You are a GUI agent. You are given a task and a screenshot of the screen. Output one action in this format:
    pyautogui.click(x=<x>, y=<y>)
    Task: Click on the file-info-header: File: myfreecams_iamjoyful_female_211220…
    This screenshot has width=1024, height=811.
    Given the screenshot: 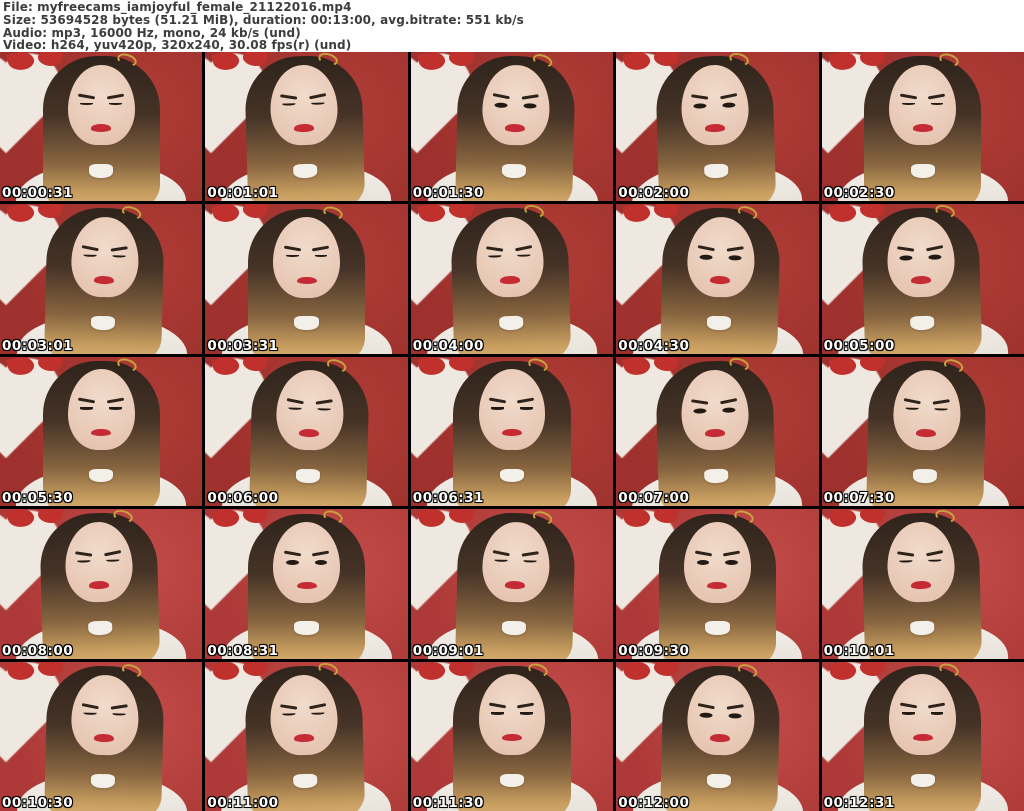 What is the action you would take?
    pyautogui.click(x=512, y=26)
    